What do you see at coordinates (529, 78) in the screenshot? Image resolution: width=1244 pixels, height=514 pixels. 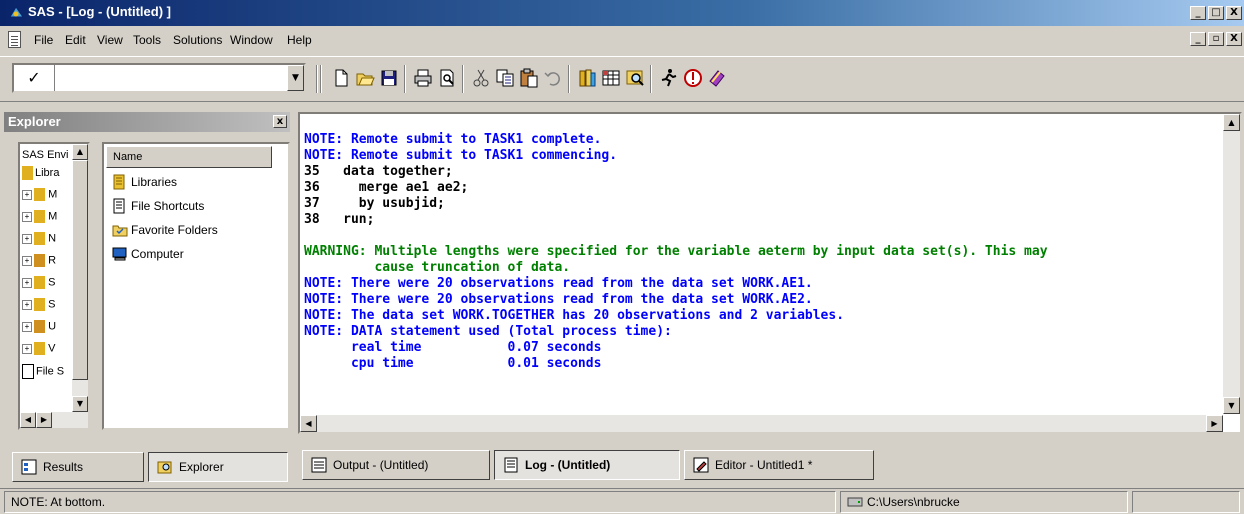 I see `paste-icon` at bounding box center [529, 78].